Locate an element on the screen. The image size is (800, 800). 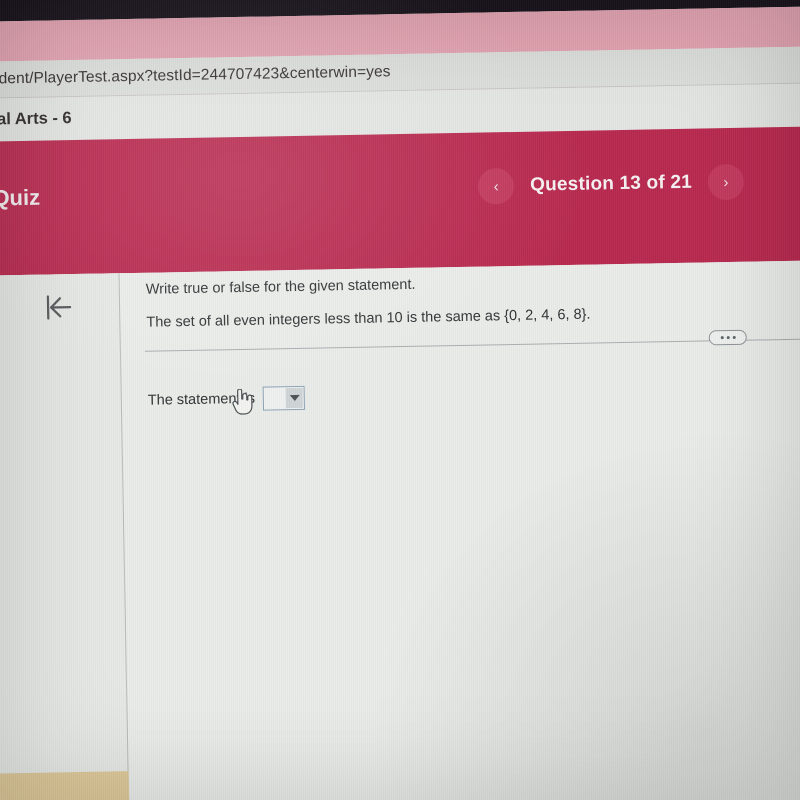
question-counter: Question 13 of 21 is located at coordinates (611, 183).